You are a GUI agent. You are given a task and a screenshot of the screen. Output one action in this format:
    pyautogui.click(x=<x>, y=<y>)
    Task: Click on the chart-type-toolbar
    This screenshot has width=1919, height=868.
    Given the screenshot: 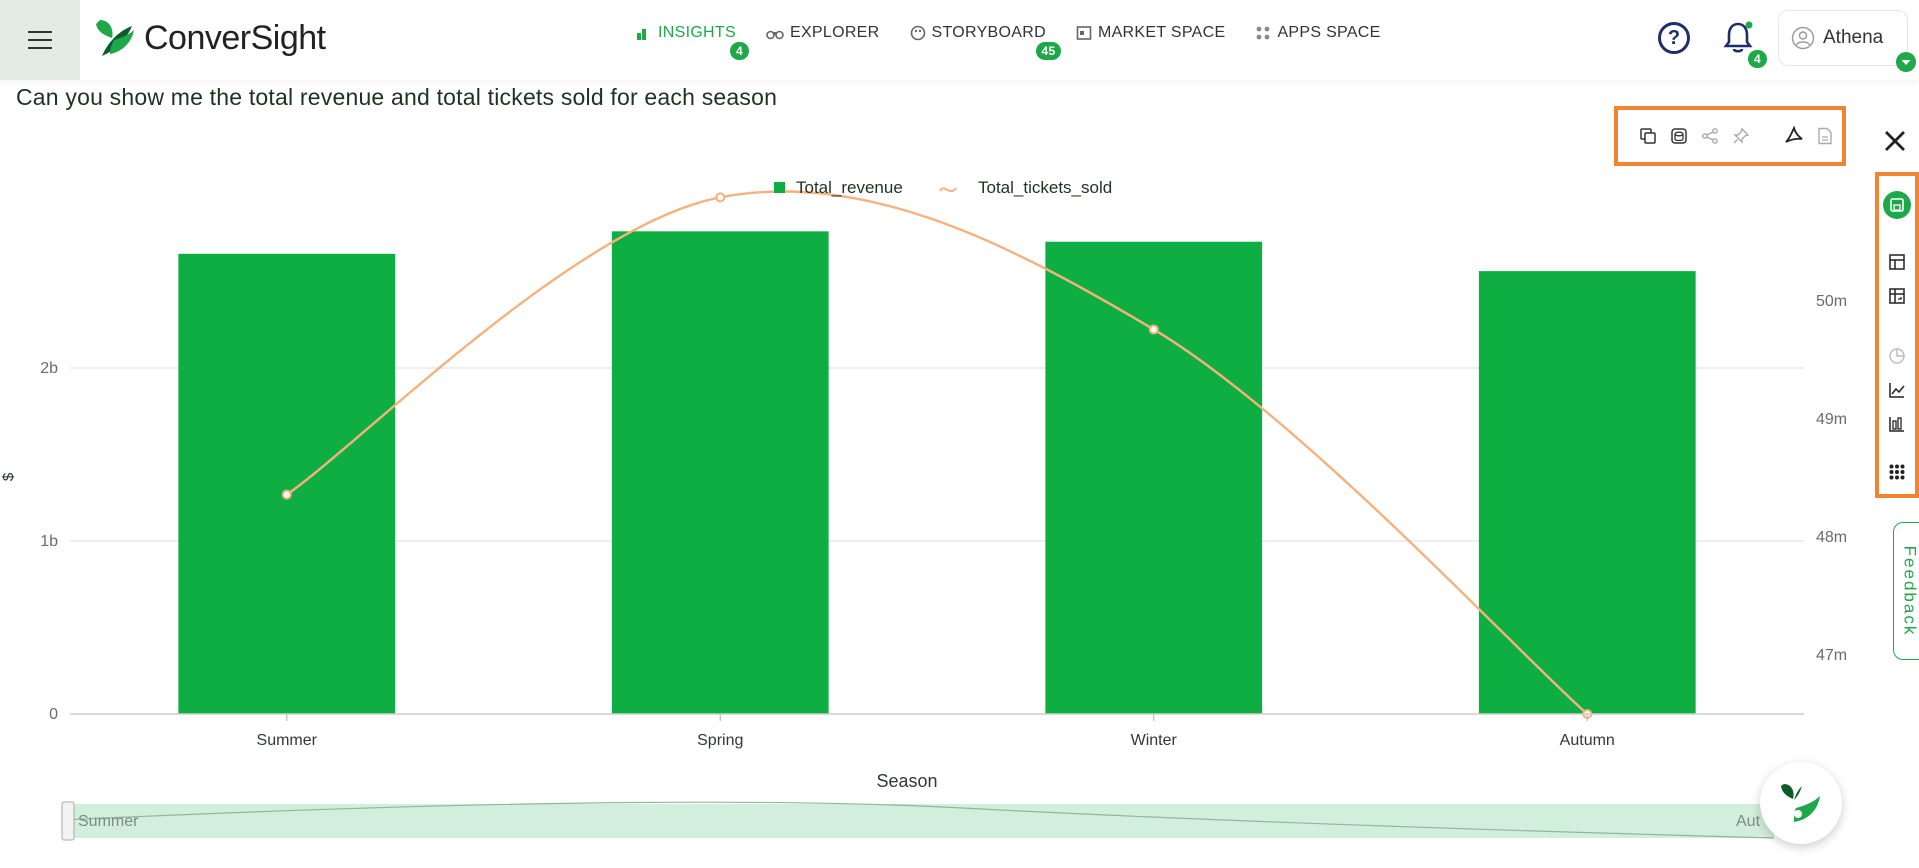 What is the action you would take?
    pyautogui.click(x=1897, y=335)
    